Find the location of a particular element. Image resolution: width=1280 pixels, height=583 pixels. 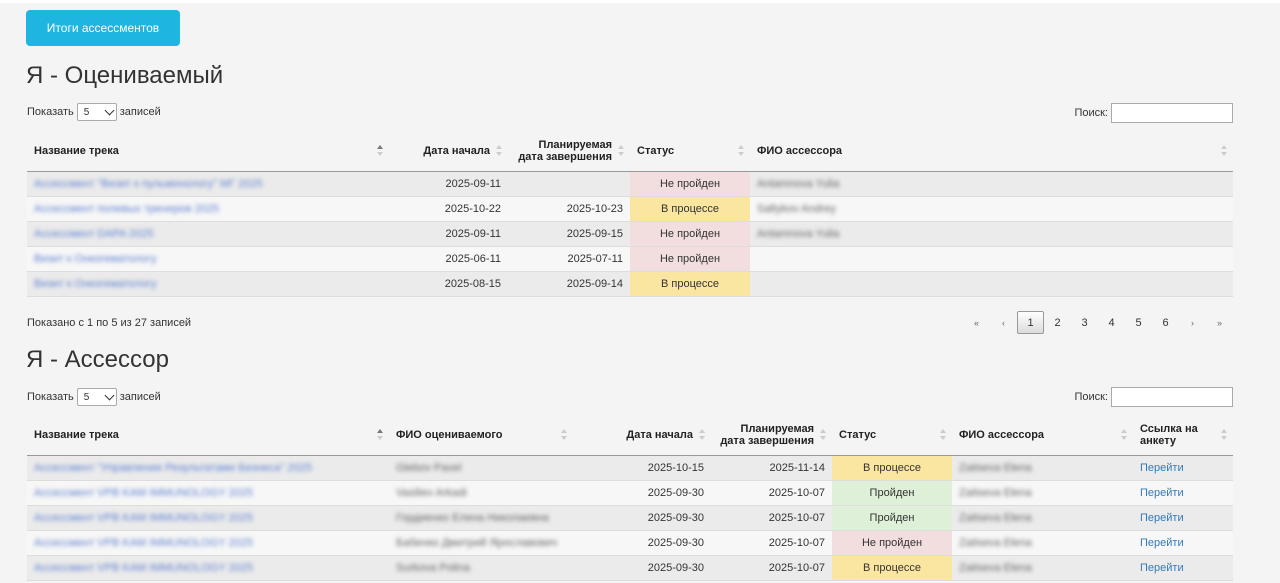

length-select-2: 5 is located at coordinates (96, 397).